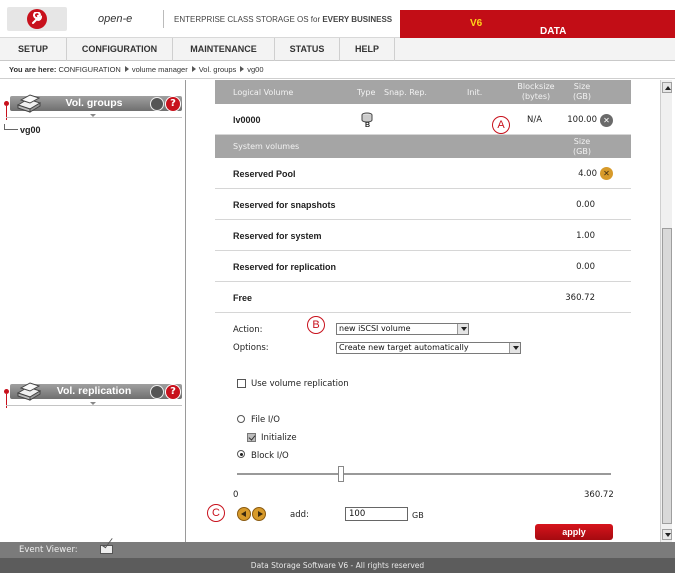 The image size is (675, 573). Describe the element at coordinates (587, 174) in the screenshot. I see `system-volume-size: 4.00` at that location.